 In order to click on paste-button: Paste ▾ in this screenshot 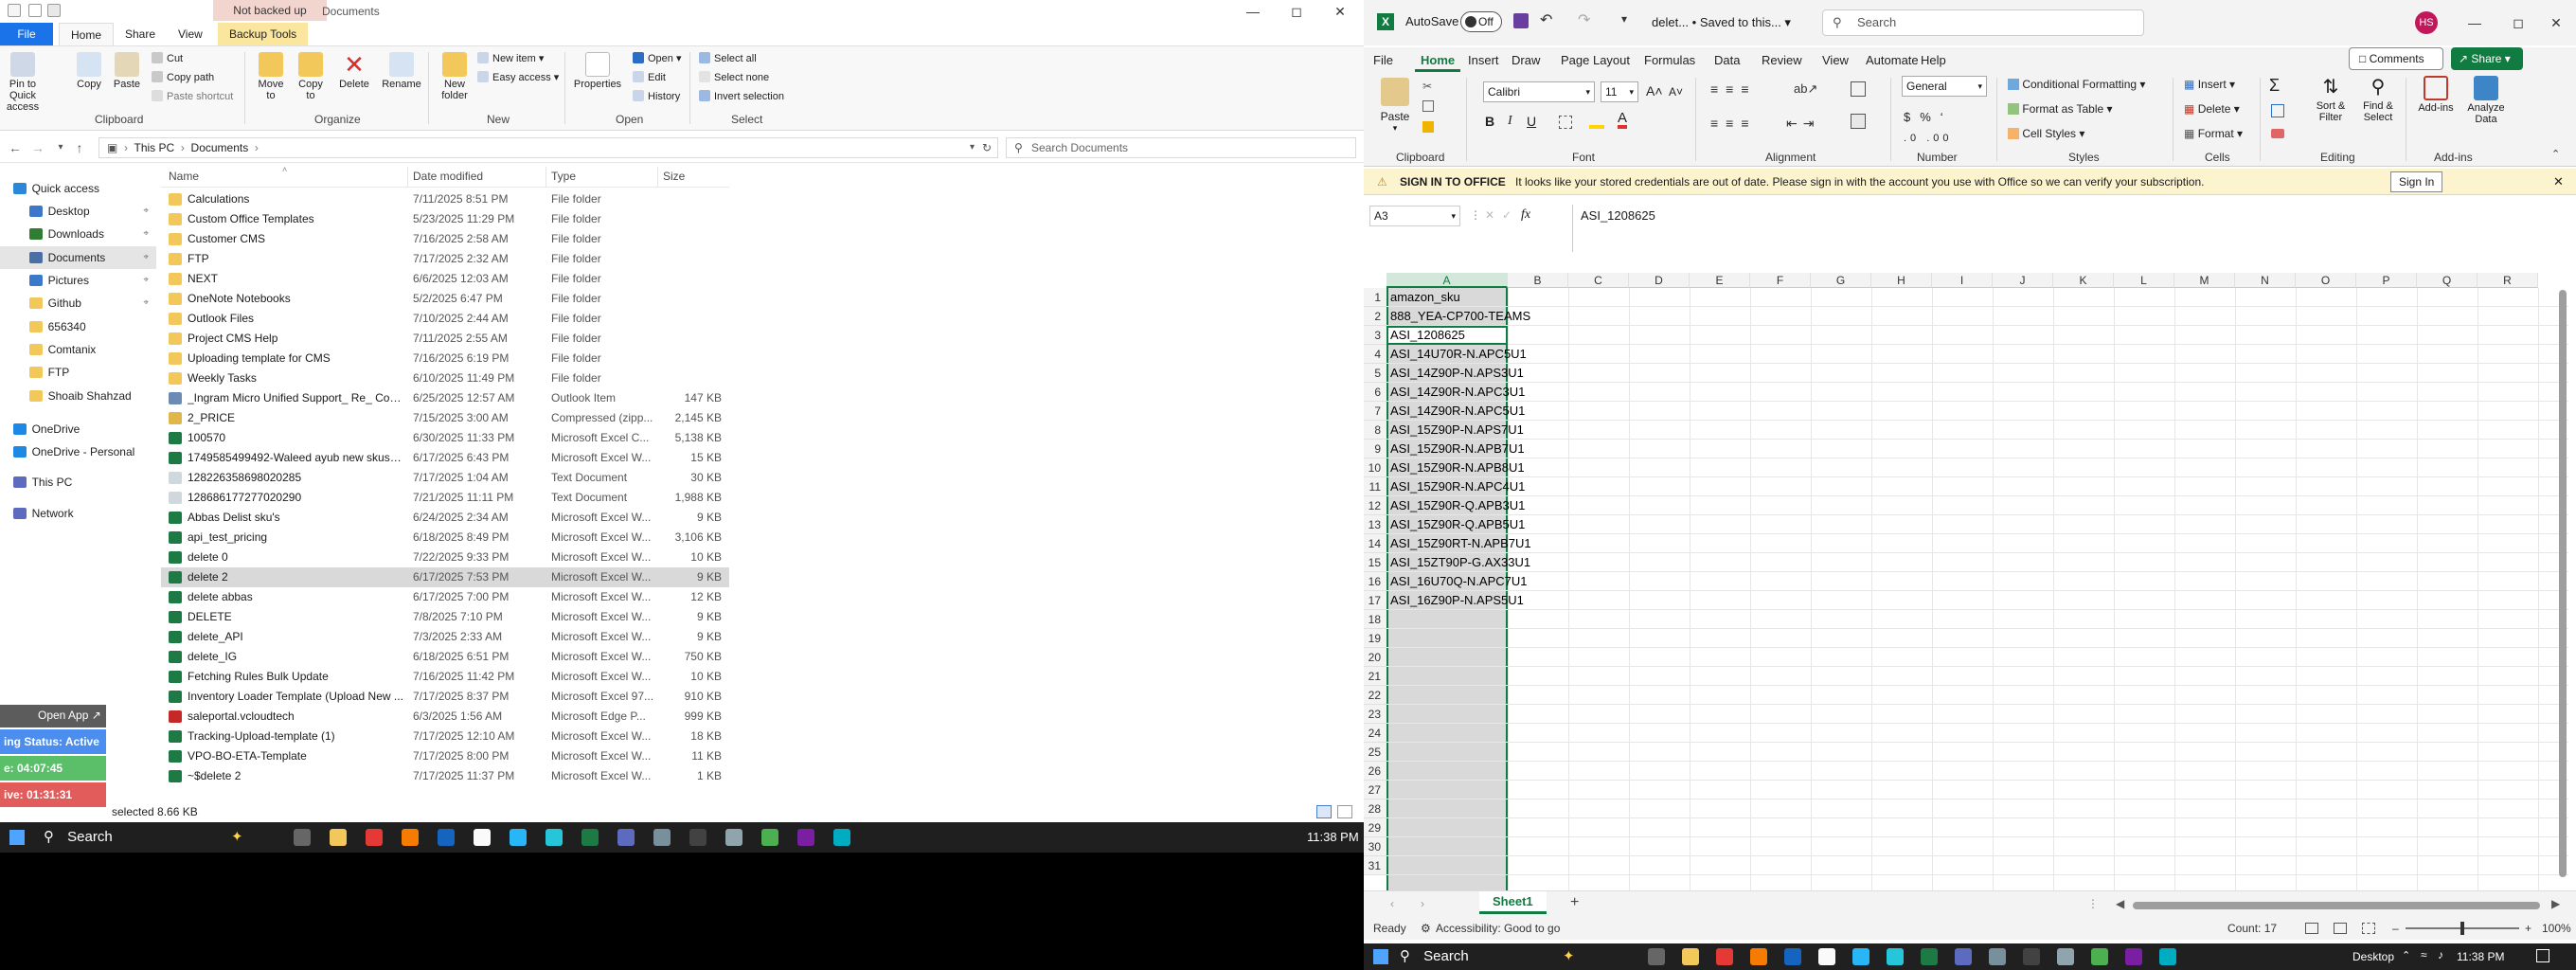, I will do `click(1395, 106)`.